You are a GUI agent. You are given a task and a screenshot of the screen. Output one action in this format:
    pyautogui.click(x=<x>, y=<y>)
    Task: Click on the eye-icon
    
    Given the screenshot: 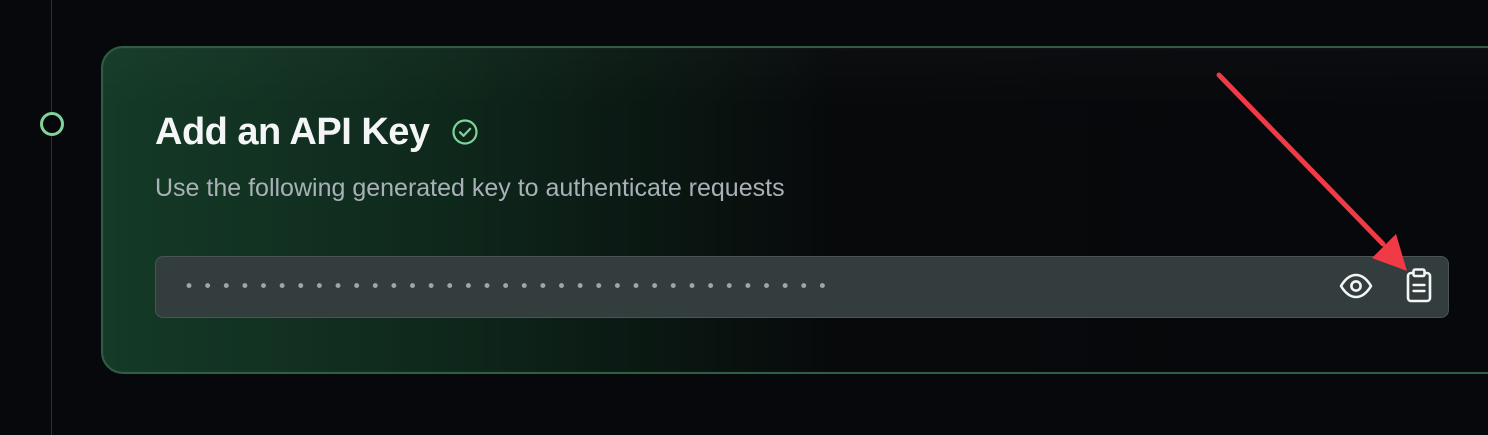 What is the action you would take?
    pyautogui.click(x=1356, y=288)
    